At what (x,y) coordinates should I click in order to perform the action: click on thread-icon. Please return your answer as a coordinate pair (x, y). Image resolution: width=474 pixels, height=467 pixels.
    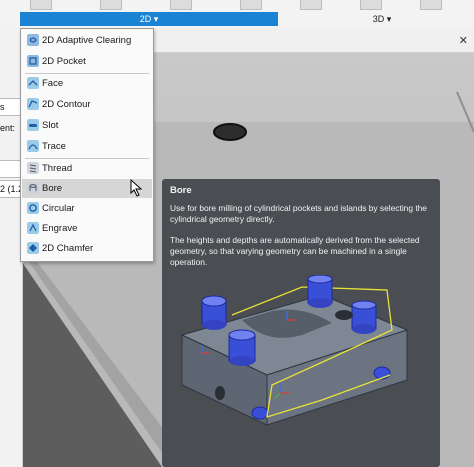
    Looking at the image, I should click on (33, 168).